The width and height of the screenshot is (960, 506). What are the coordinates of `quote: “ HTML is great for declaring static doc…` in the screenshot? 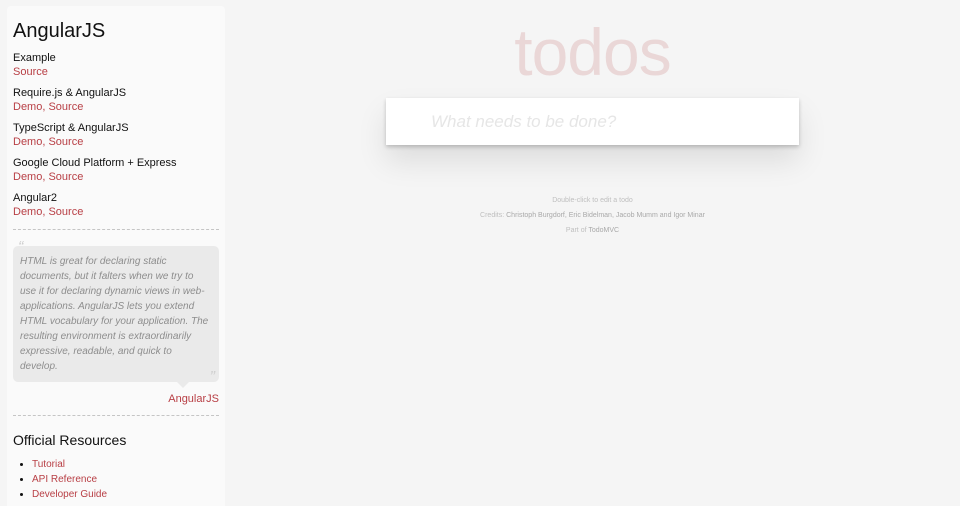 It's located at (116, 314).